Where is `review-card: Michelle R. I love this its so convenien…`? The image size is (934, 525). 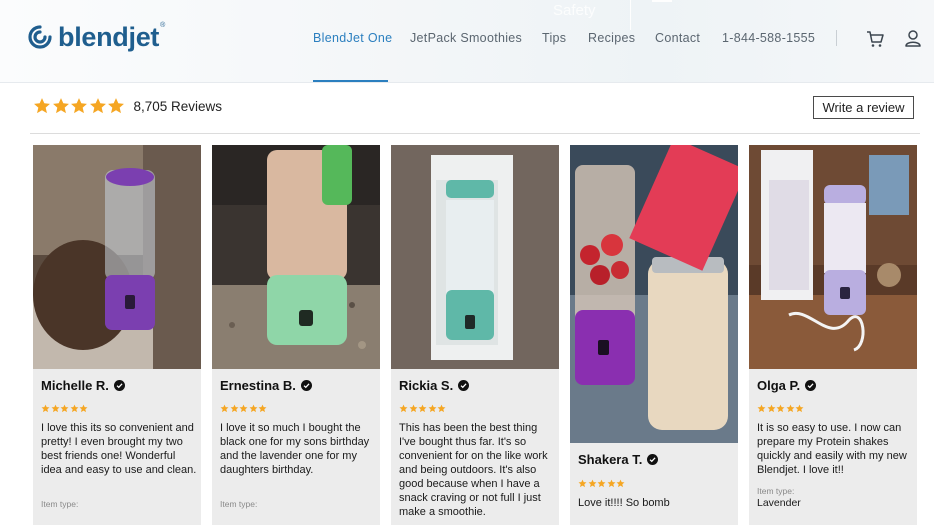 review-card: Michelle R. I love this its so convenien… is located at coordinates (117, 335).